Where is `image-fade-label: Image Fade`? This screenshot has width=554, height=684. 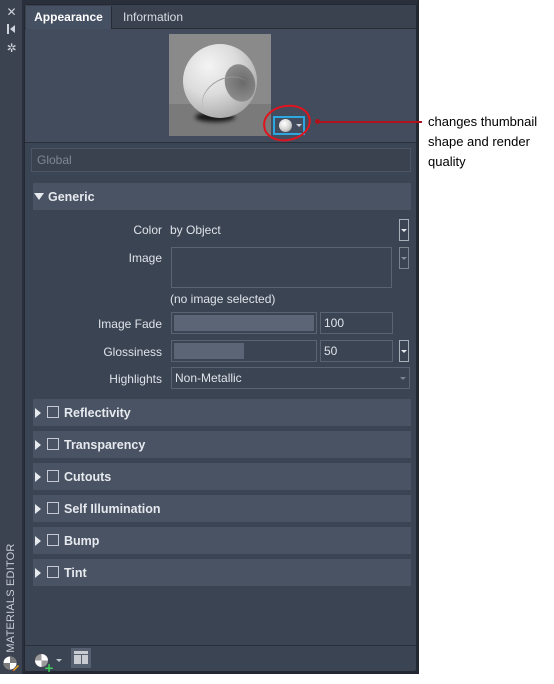 image-fade-label: Image Fade is located at coordinates (129, 324).